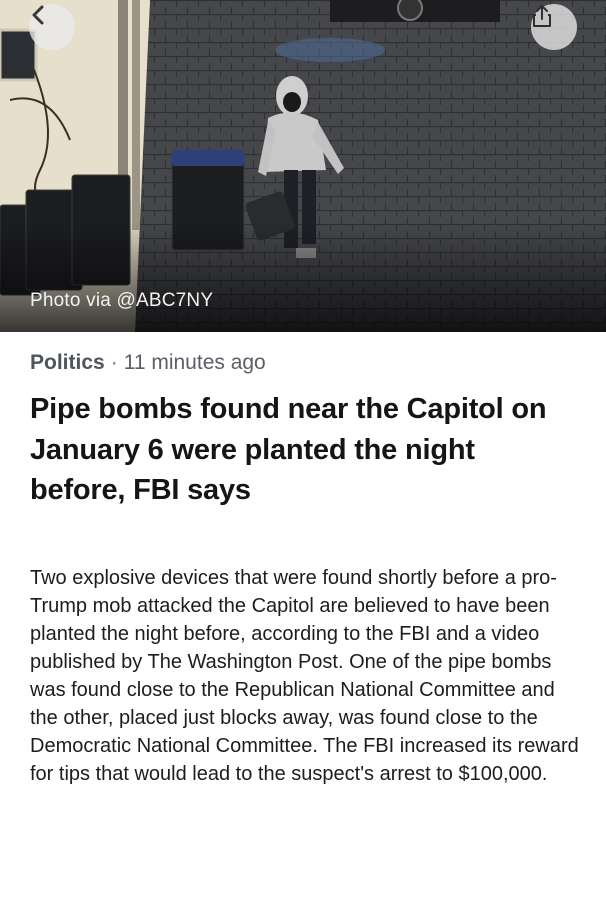  What do you see at coordinates (122, 300) in the screenshot?
I see `photo-credit: Photo via @ABC7NY` at bounding box center [122, 300].